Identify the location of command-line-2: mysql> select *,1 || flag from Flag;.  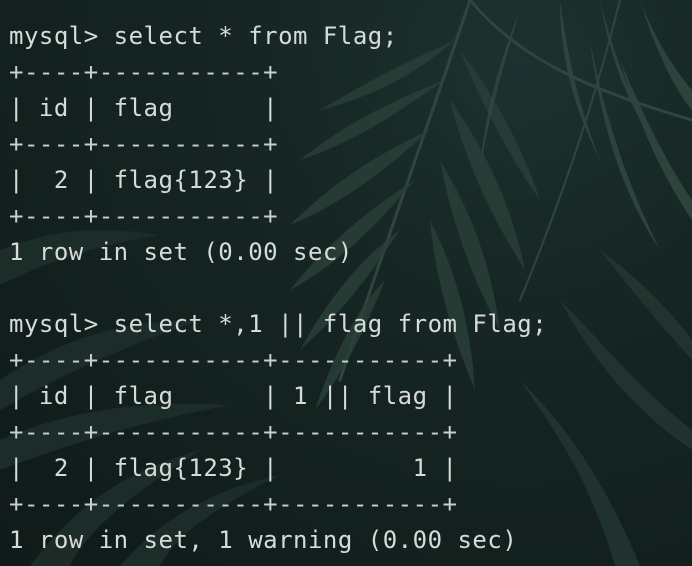
(278, 324).